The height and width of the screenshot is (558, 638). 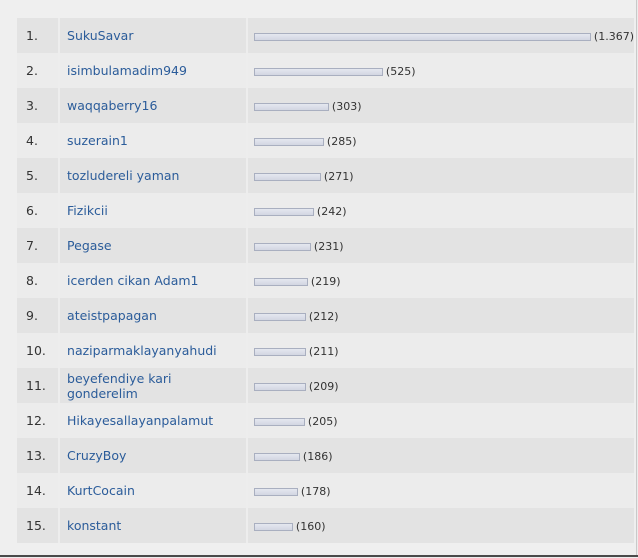 What do you see at coordinates (440, 490) in the screenshot?
I see `bar-cell: (178)` at bounding box center [440, 490].